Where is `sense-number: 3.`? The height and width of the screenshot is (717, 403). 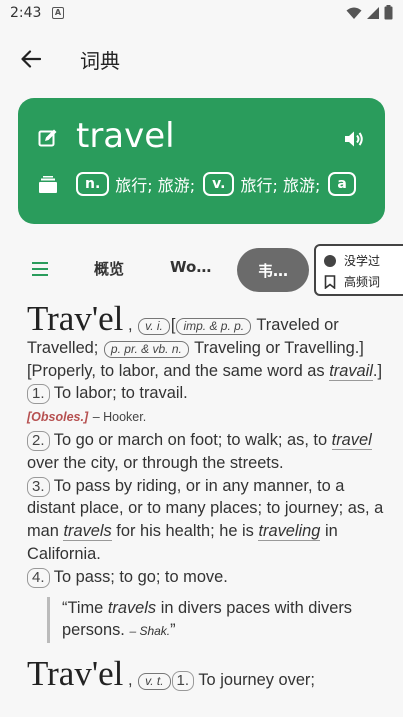
sense-number: 3. is located at coordinates (38, 486).